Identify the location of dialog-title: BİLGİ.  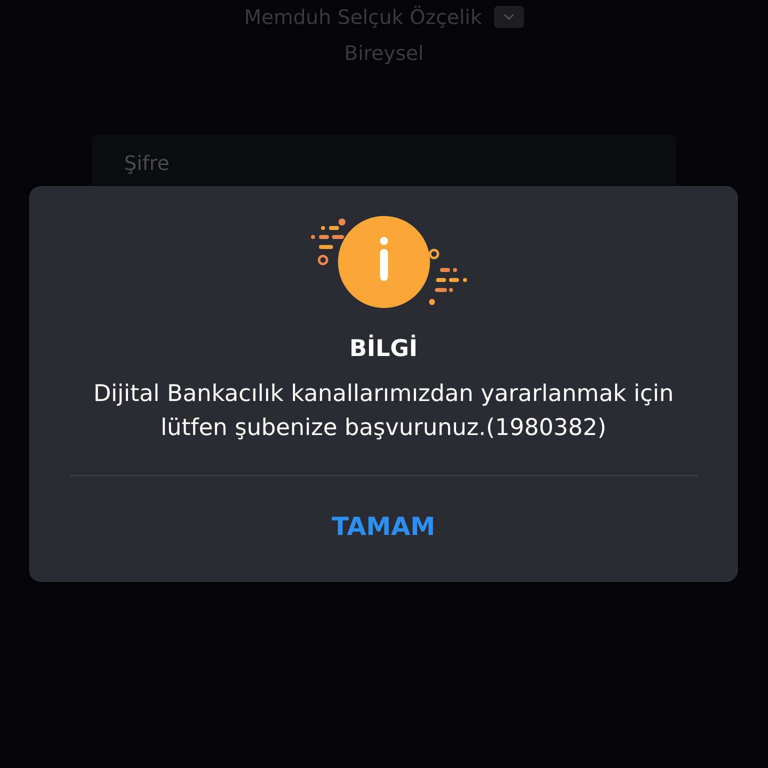
(383, 349).